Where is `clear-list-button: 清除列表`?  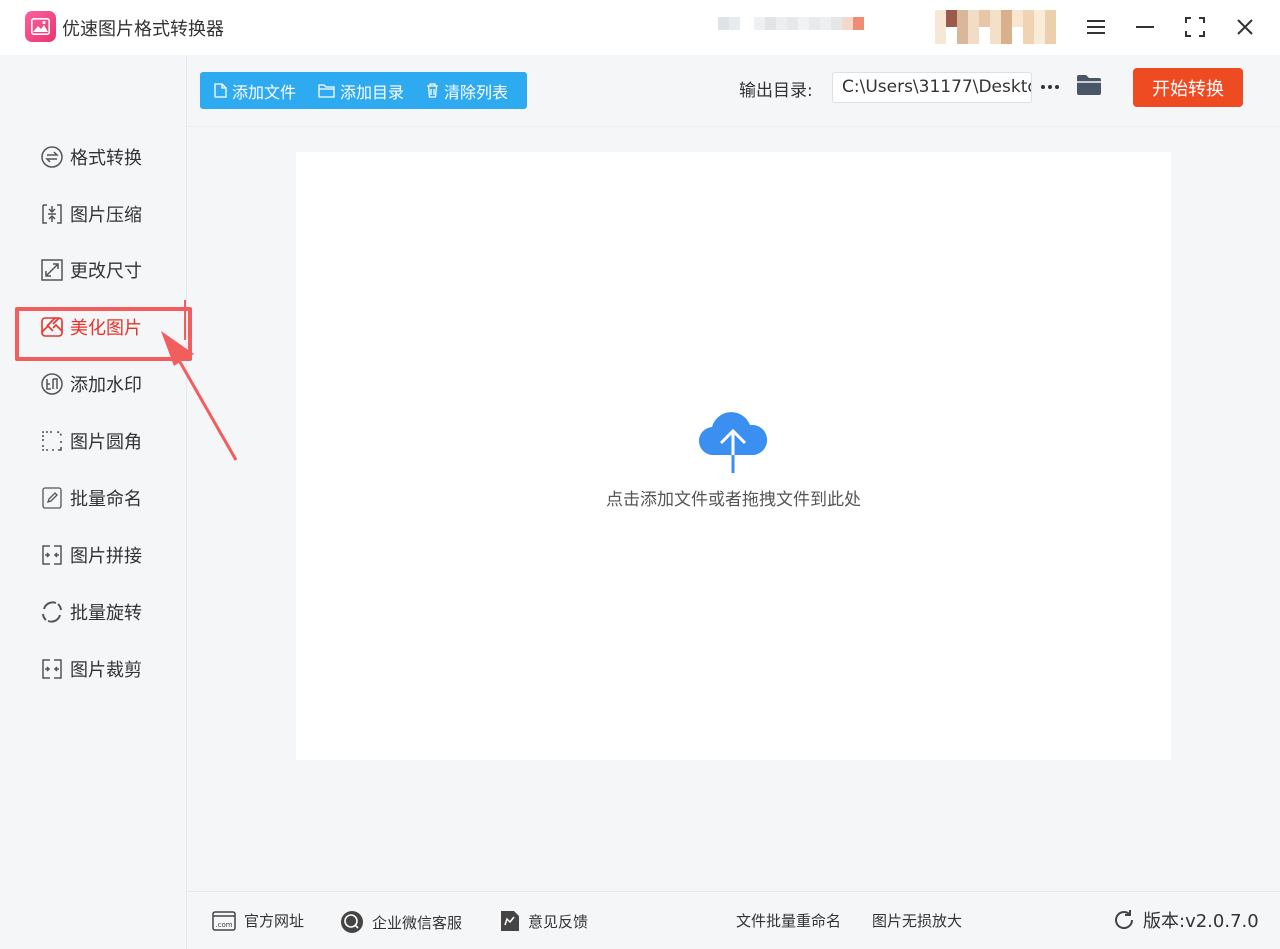
clear-list-button: 清除列表 is located at coordinates (467, 91).